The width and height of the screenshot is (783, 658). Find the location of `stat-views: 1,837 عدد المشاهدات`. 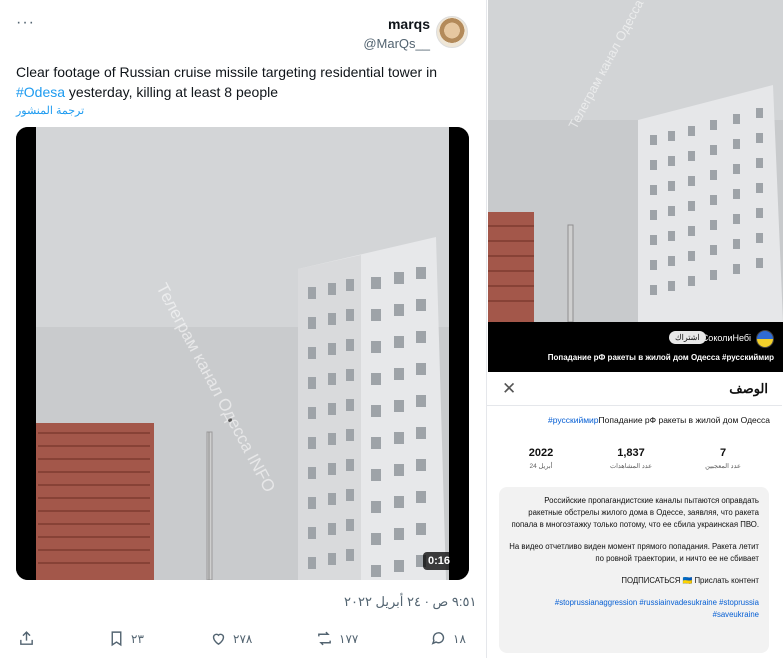

stat-views: 1,837 عدد المشاهدات is located at coordinates (631, 458).